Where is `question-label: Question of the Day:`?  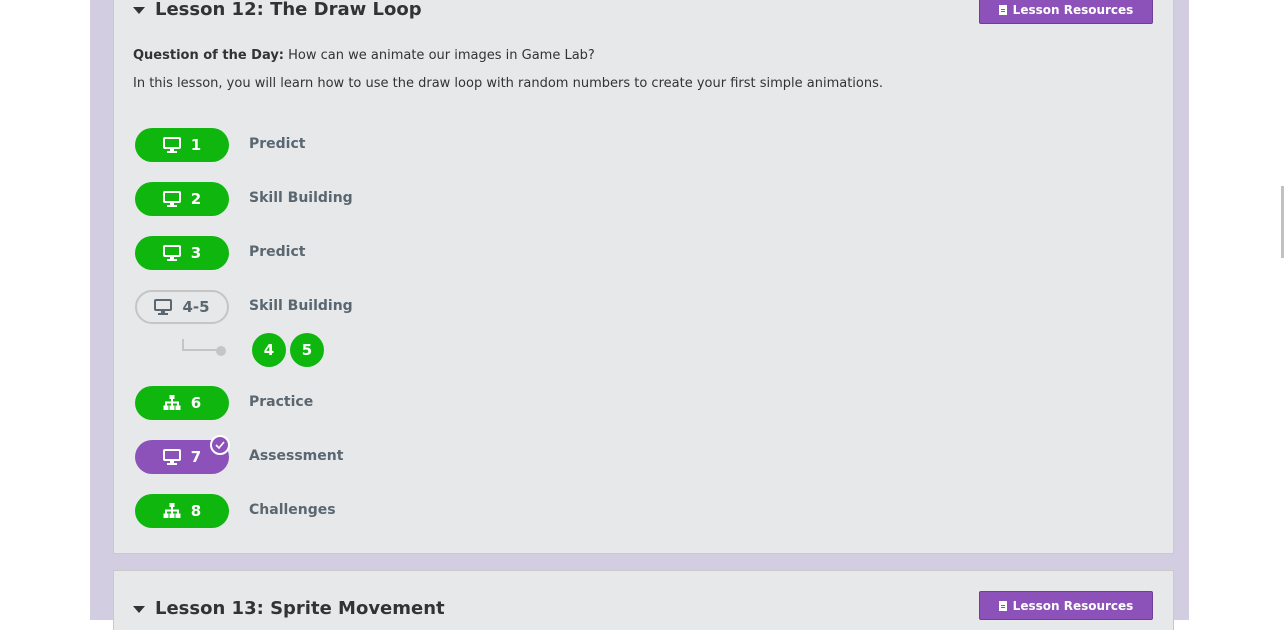 question-label: Question of the Day: is located at coordinates (209, 55).